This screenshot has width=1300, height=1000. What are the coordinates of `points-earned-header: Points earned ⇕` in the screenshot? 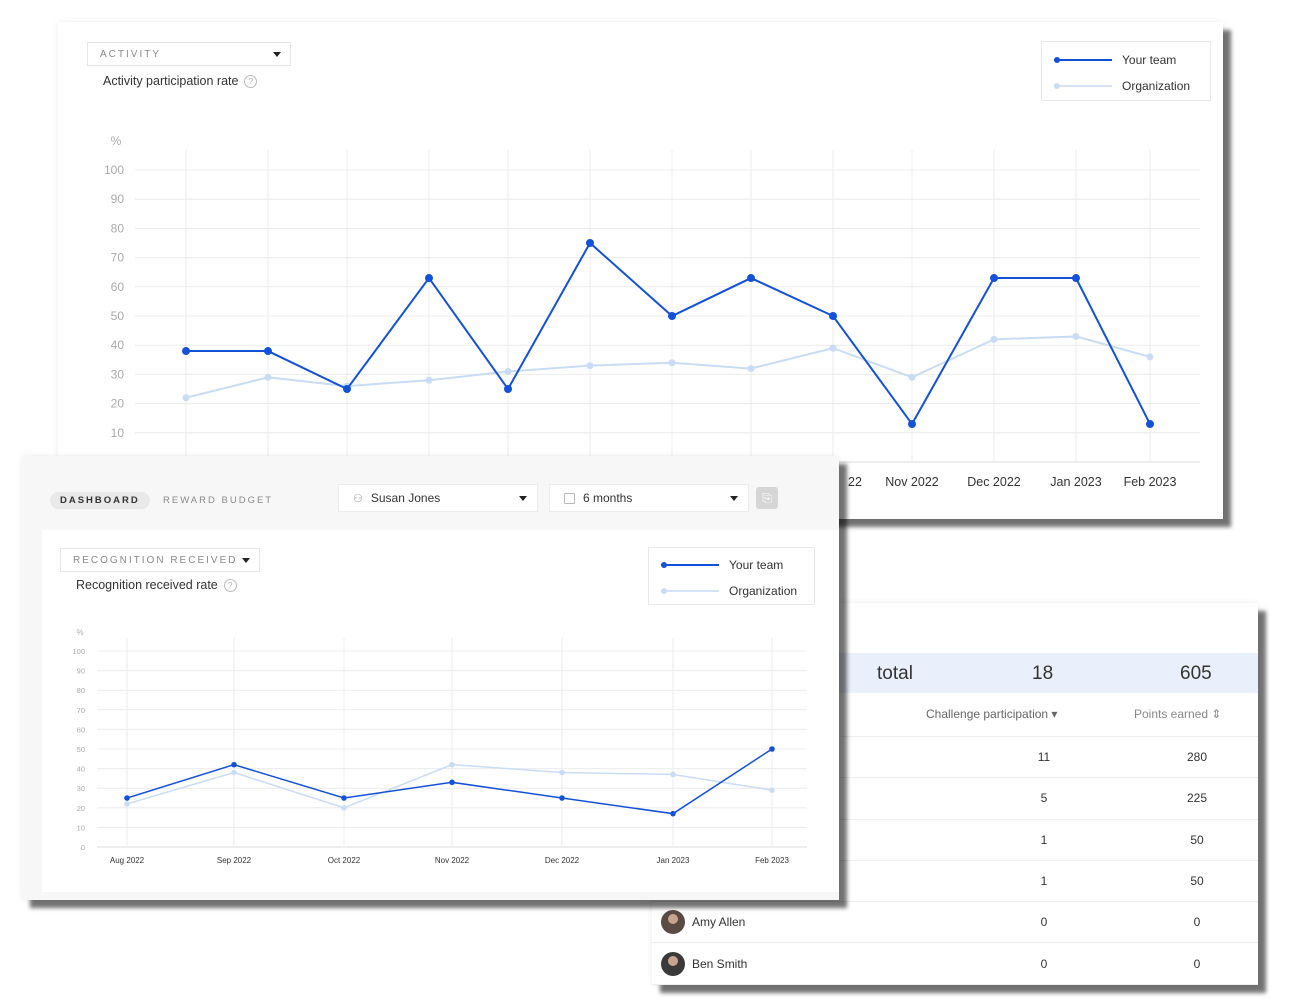 It's located at (1177, 714).